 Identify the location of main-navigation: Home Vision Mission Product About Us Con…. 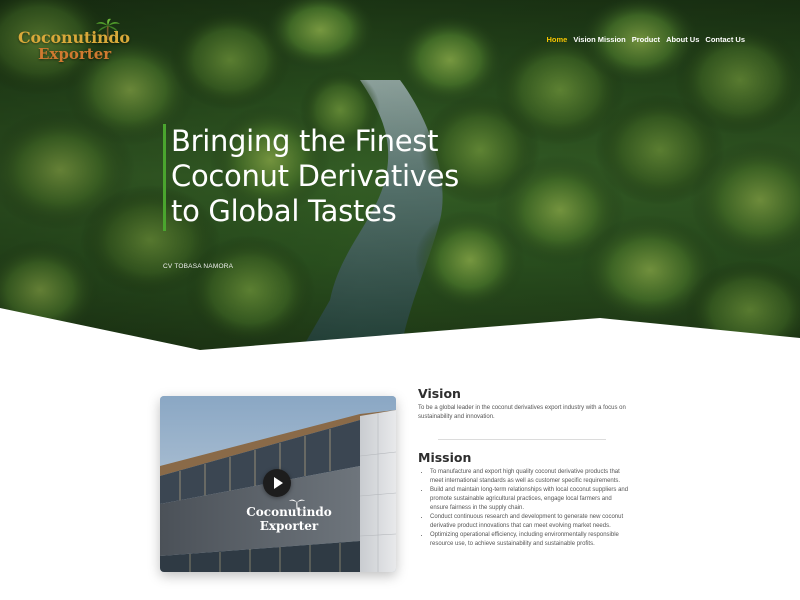
(646, 39).